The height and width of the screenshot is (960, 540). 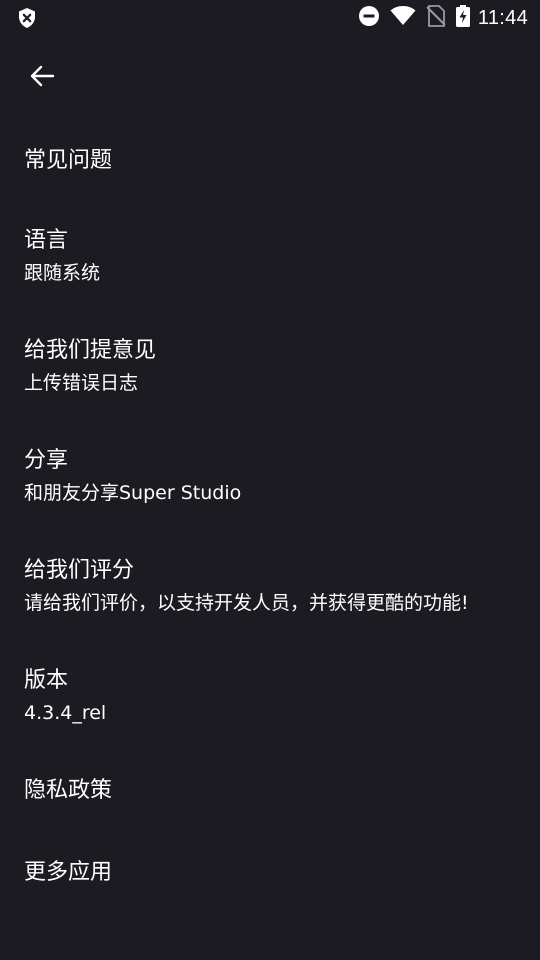 I want to click on item-subtitle: 跟随系统, so click(x=62, y=273).